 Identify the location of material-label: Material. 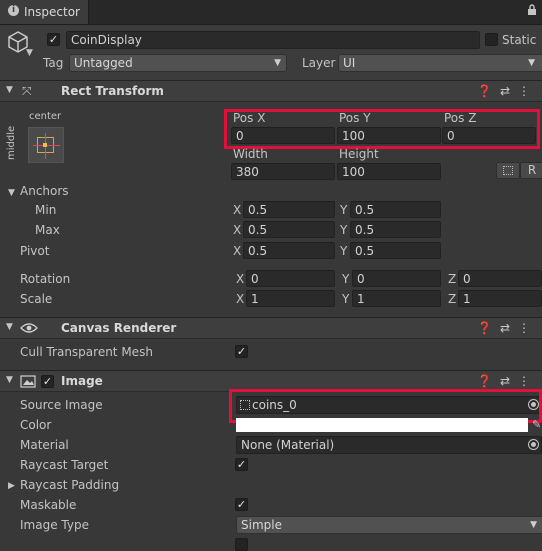
(44, 445).